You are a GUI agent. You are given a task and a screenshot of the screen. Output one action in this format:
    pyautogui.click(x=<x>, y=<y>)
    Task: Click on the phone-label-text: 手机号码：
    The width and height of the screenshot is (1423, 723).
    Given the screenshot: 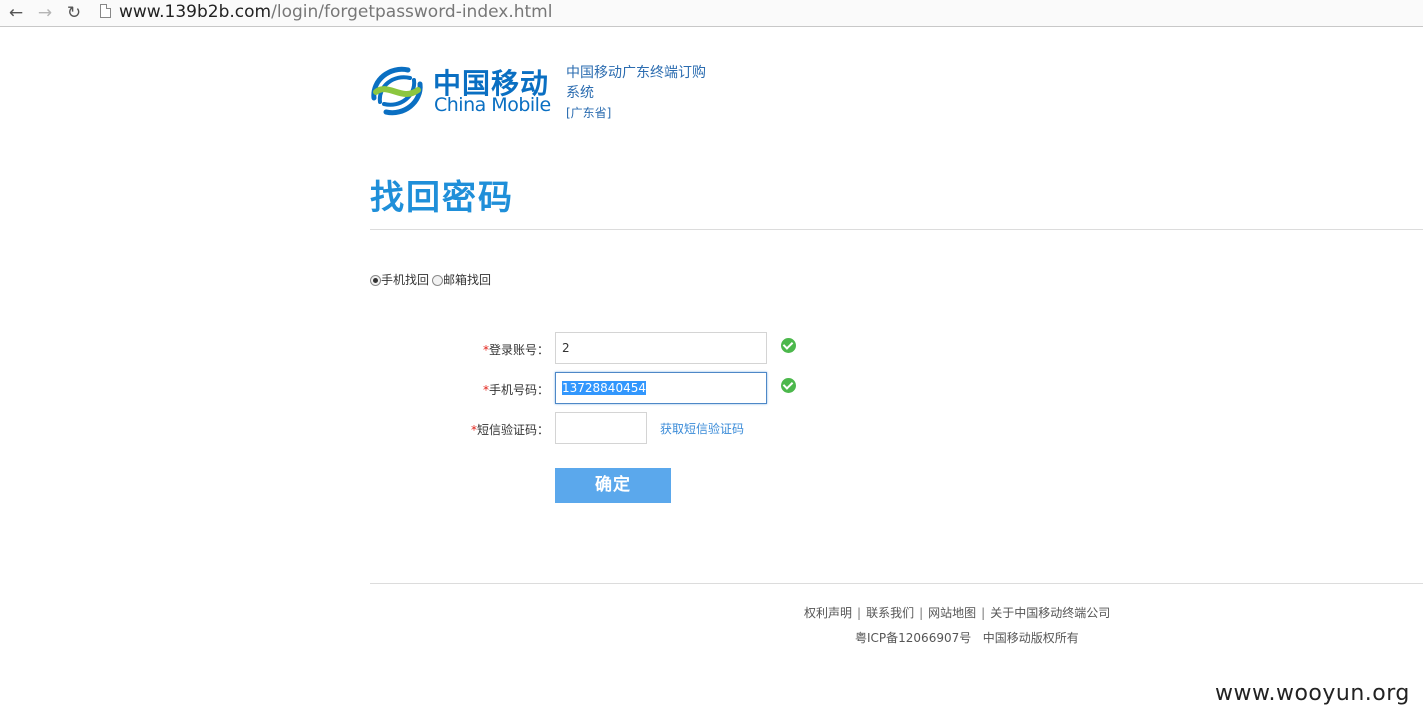 What is the action you would take?
    pyautogui.click(x=518, y=390)
    